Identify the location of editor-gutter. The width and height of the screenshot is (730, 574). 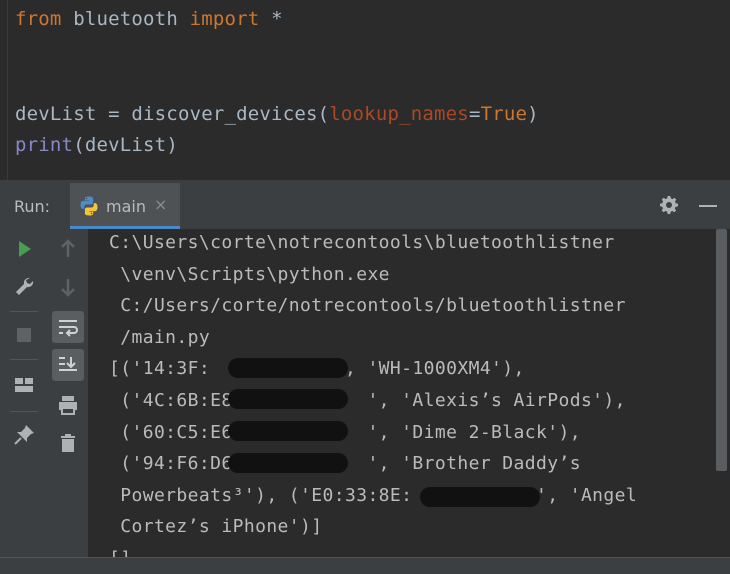
(7, 90).